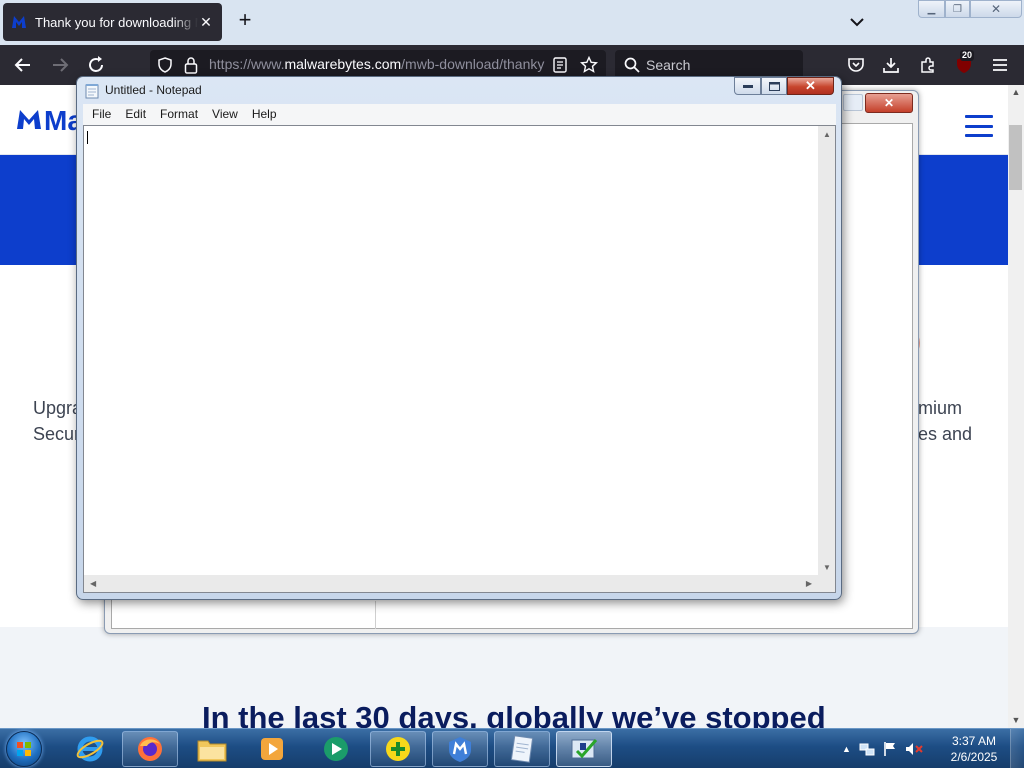 The image size is (1024, 768). I want to click on taskbar-clock: 3:37 AM 2/6/2025, so click(974, 749).